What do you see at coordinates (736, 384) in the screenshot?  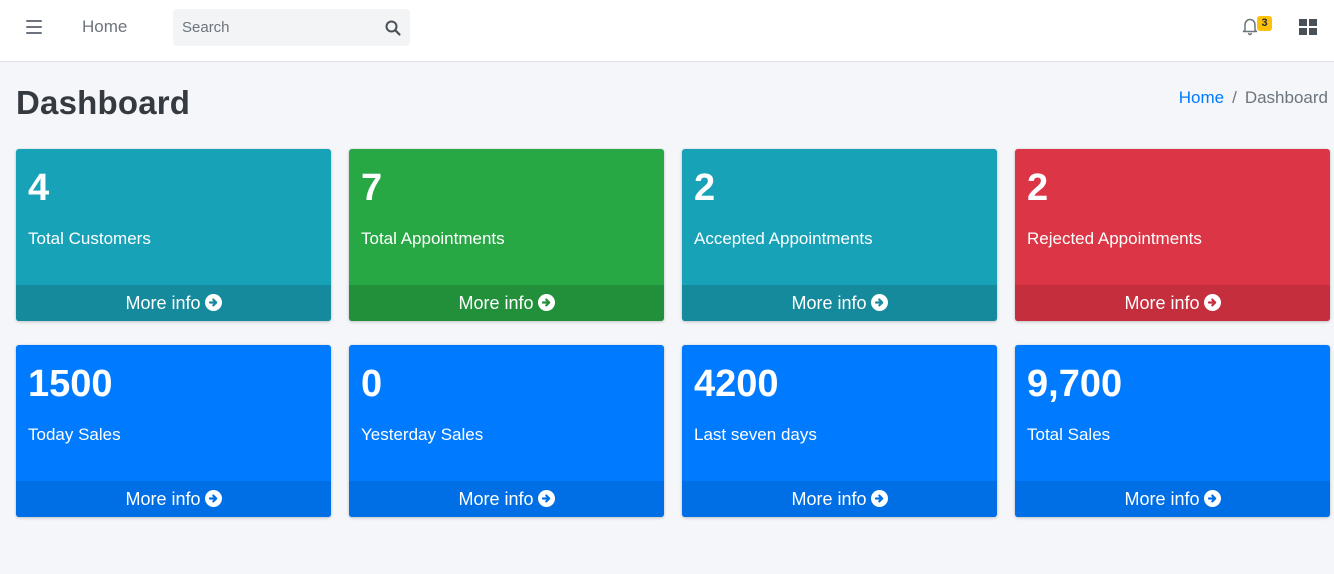 I see `card-value: 4200` at bounding box center [736, 384].